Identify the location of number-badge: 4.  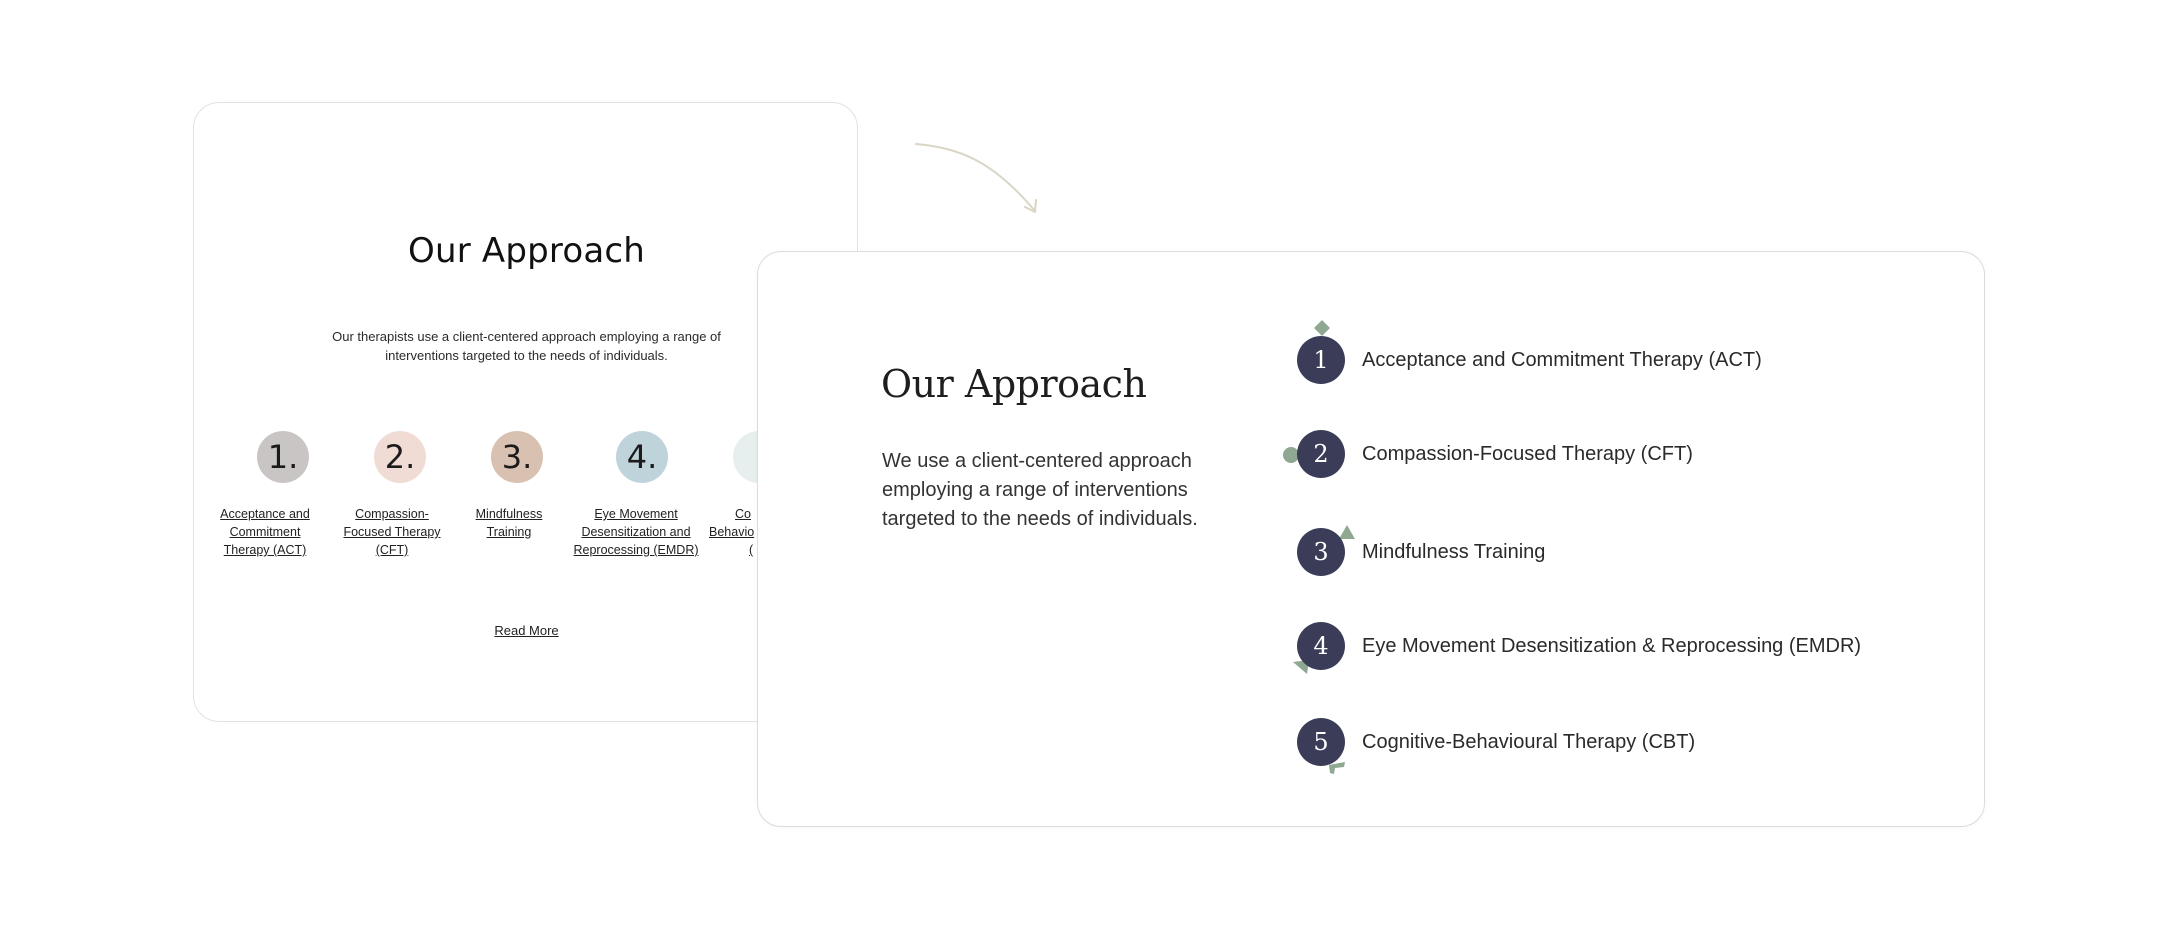
(1319, 648).